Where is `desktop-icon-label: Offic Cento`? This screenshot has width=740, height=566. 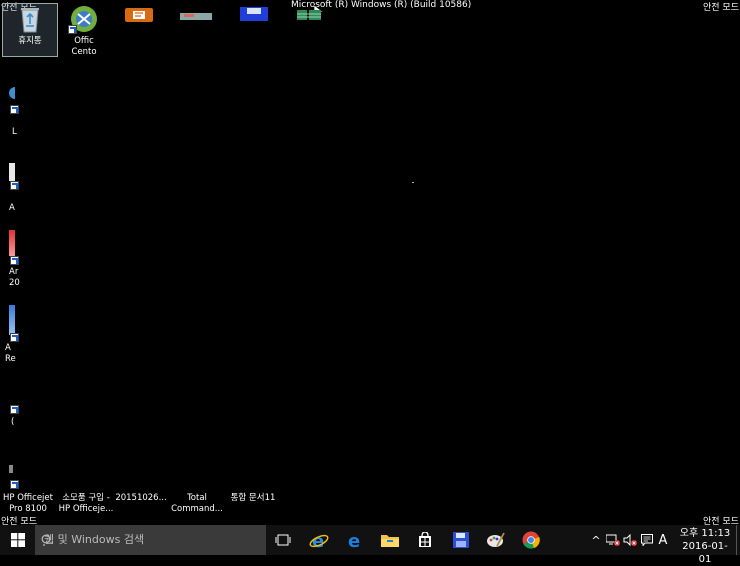 desktop-icon-label: Offic Cento is located at coordinates (84, 46).